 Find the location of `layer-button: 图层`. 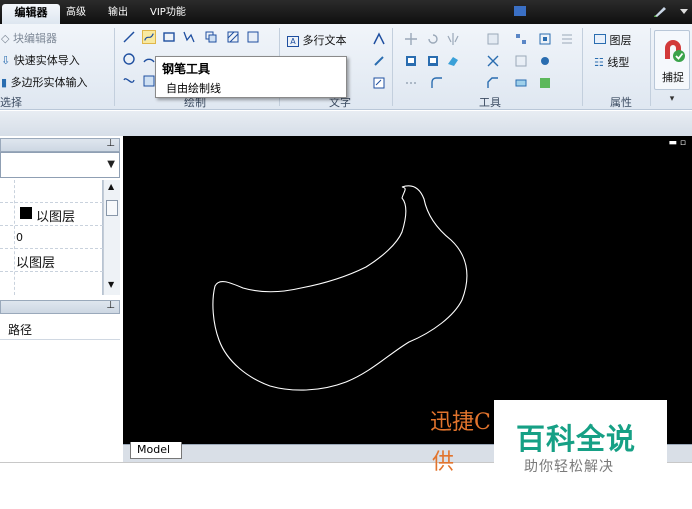

layer-button: 图层 is located at coordinates (613, 40).